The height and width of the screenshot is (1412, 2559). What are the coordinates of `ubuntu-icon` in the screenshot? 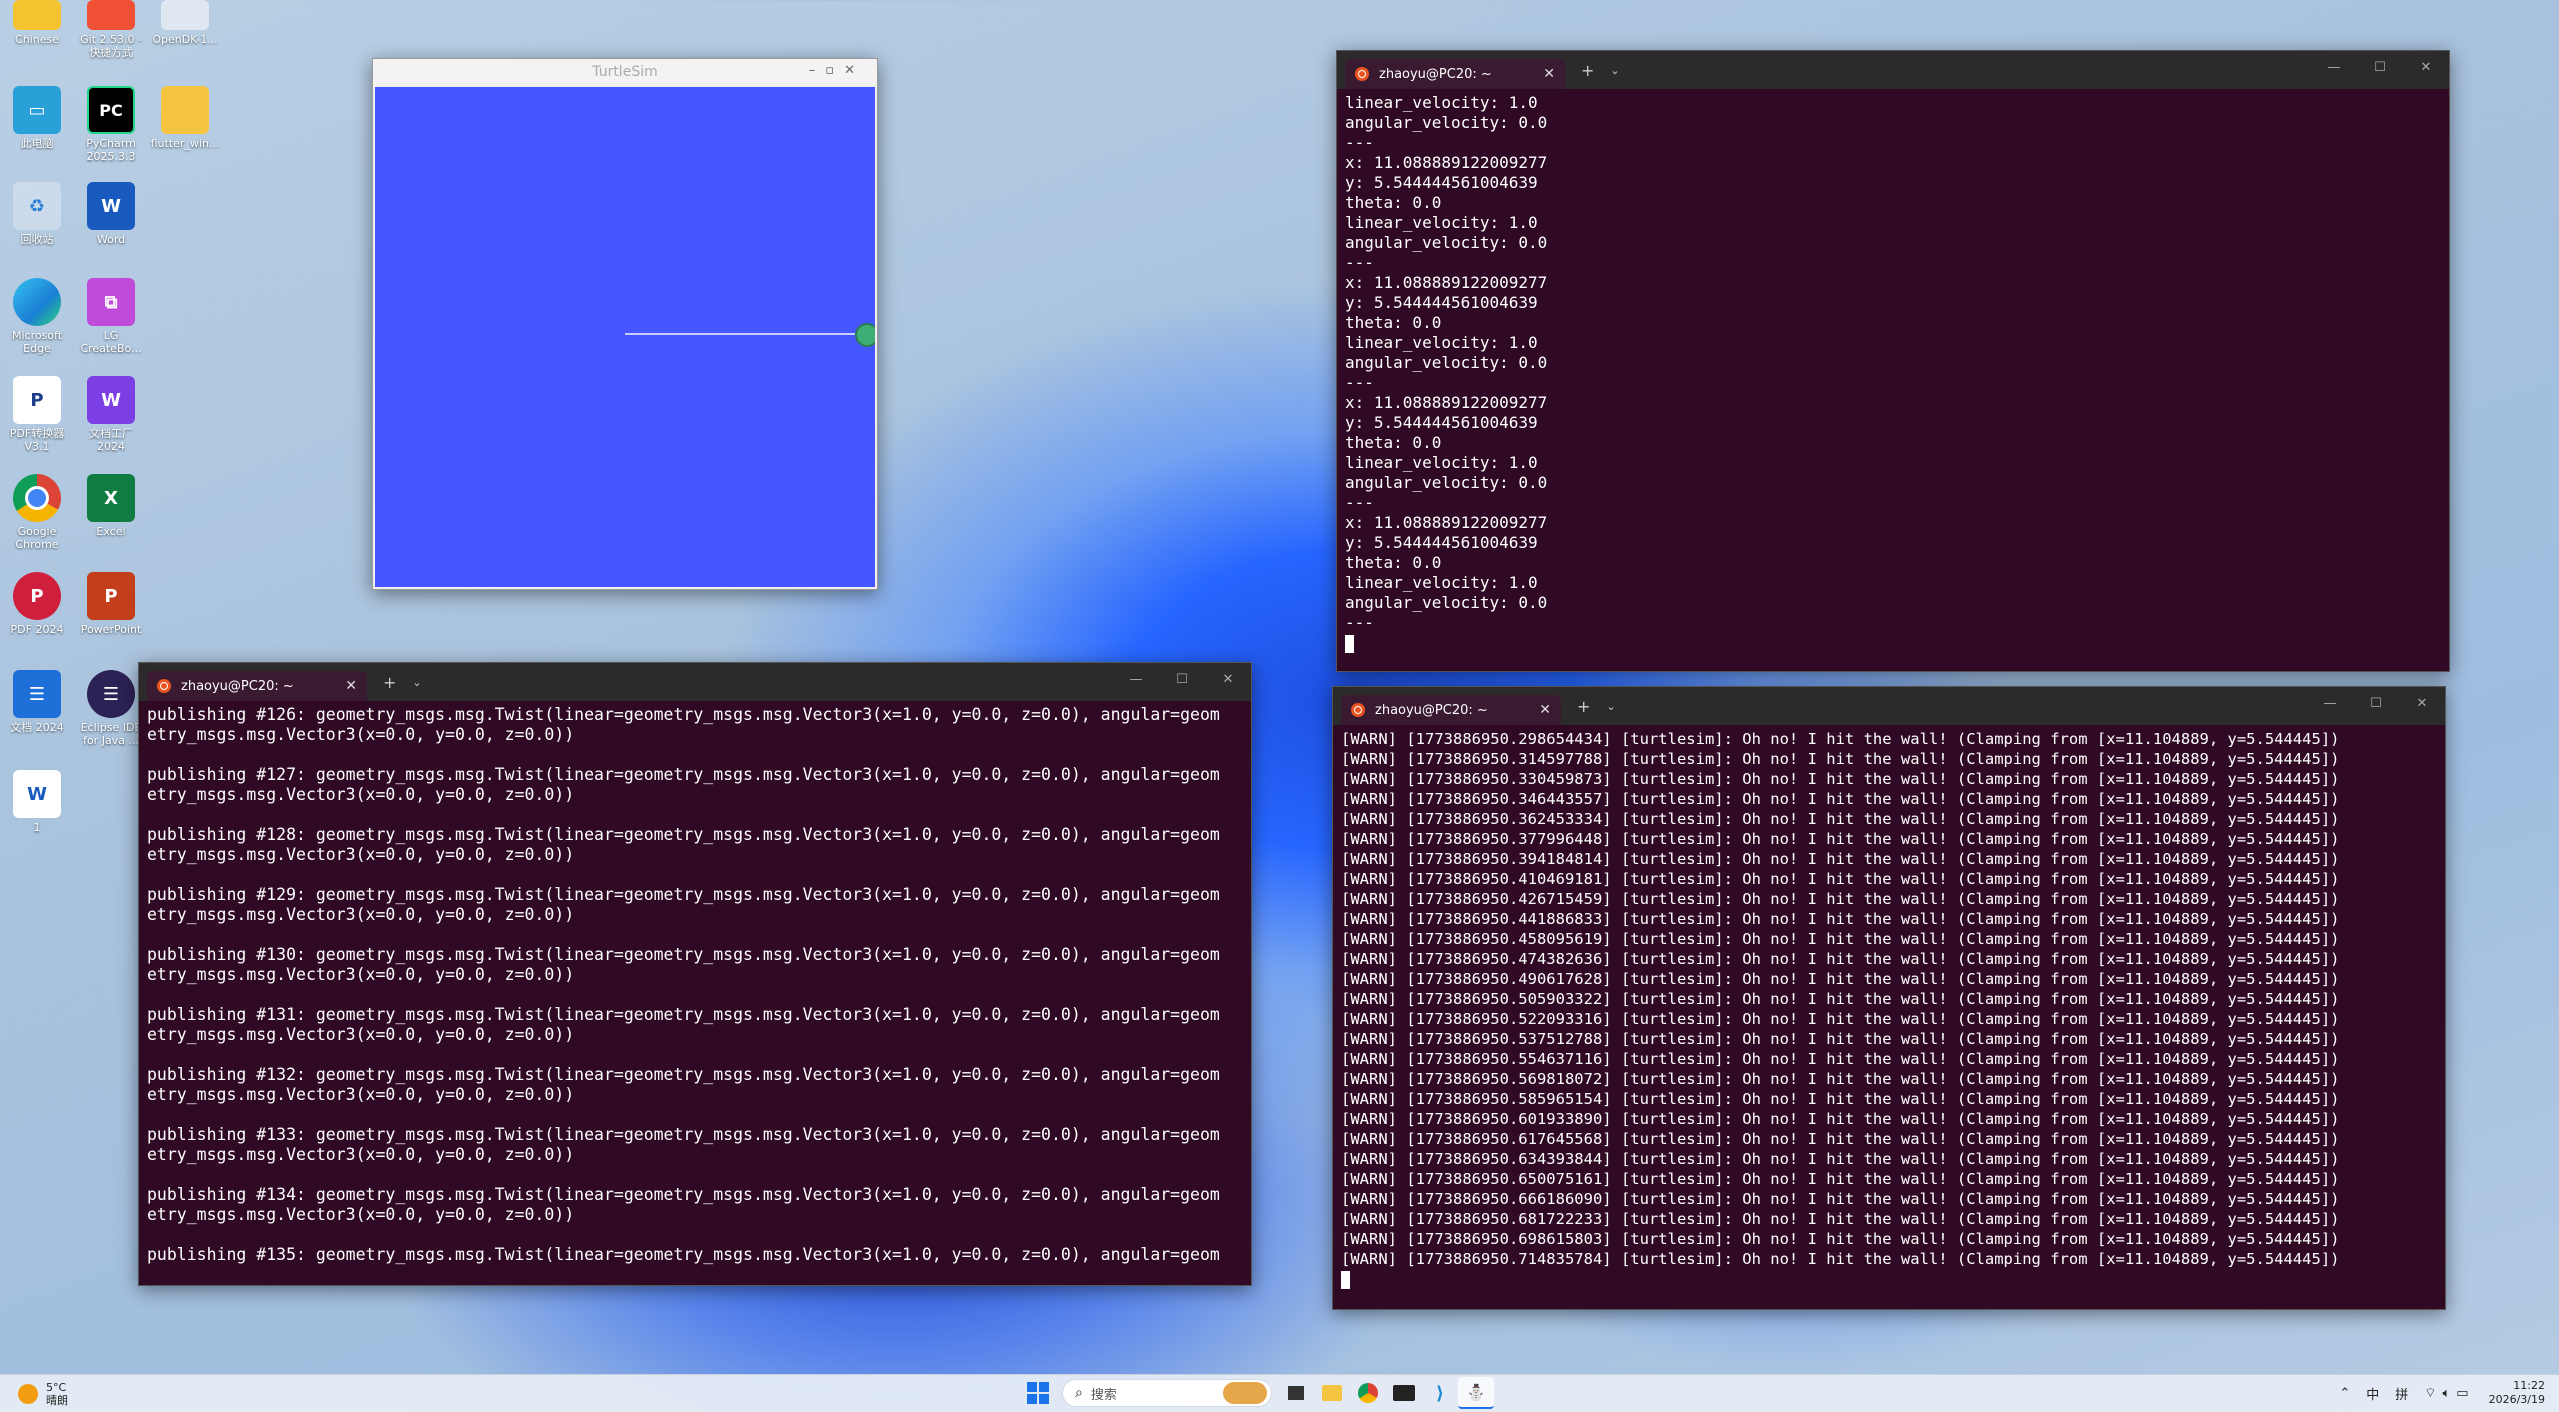 It's located at (164, 686).